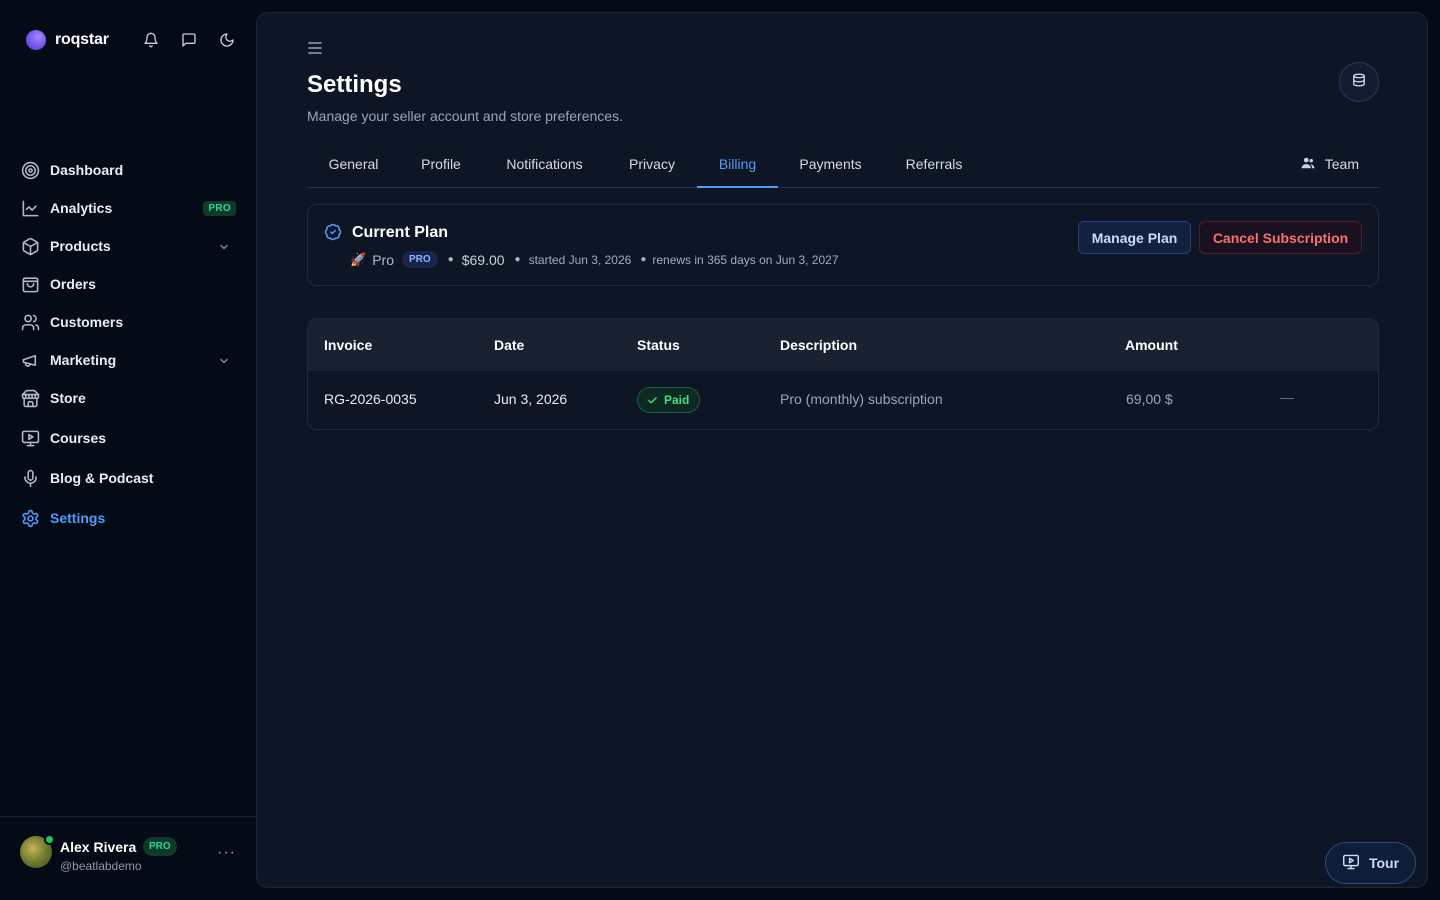 The height and width of the screenshot is (900, 1440). Describe the element at coordinates (580, 259) in the screenshot. I see `plan-started: started Jun 3, 2026` at that location.